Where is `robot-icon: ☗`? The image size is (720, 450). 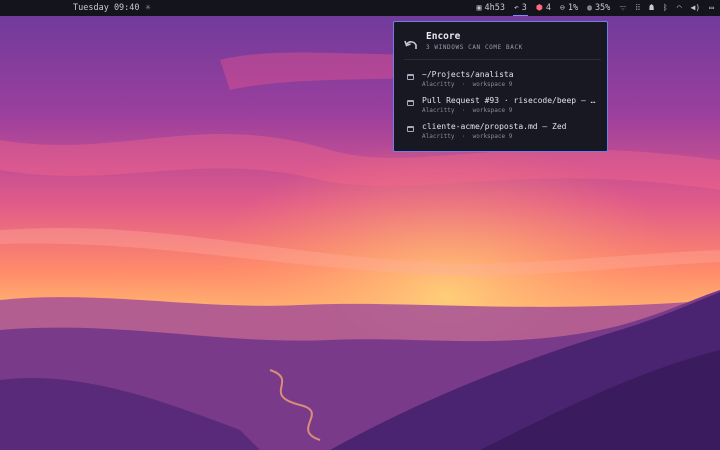
robot-icon: ☗ is located at coordinates (651, 7).